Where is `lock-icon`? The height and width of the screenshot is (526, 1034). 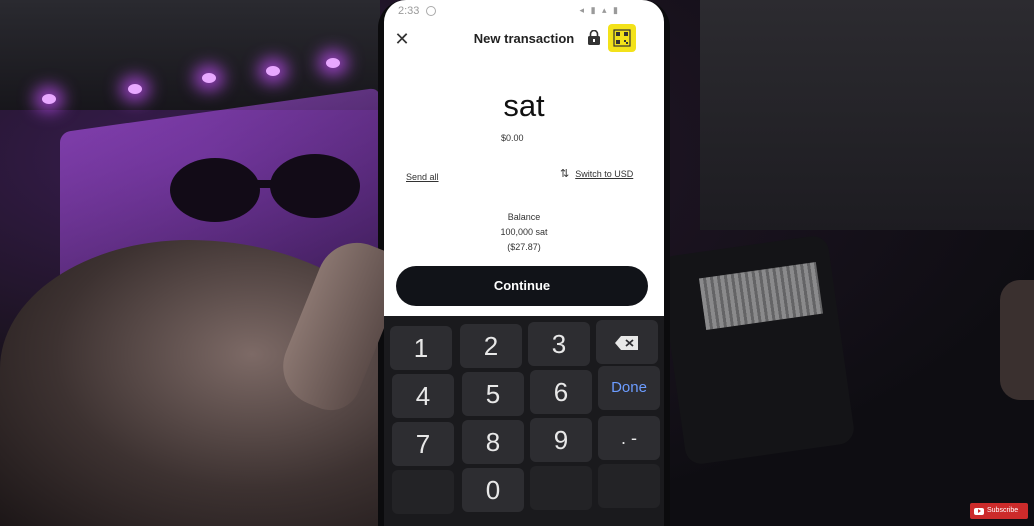 lock-icon is located at coordinates (594, 38).